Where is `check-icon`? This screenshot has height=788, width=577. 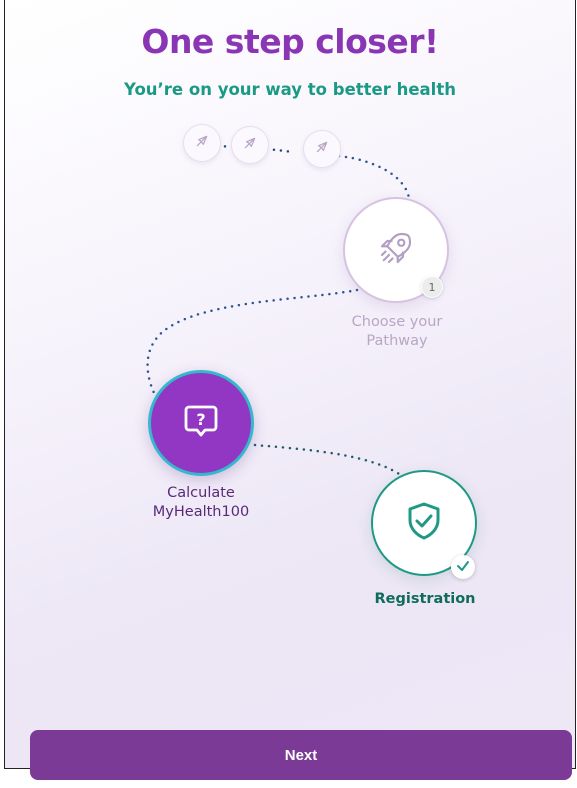 check-icon is located at coordinates (463, 567).